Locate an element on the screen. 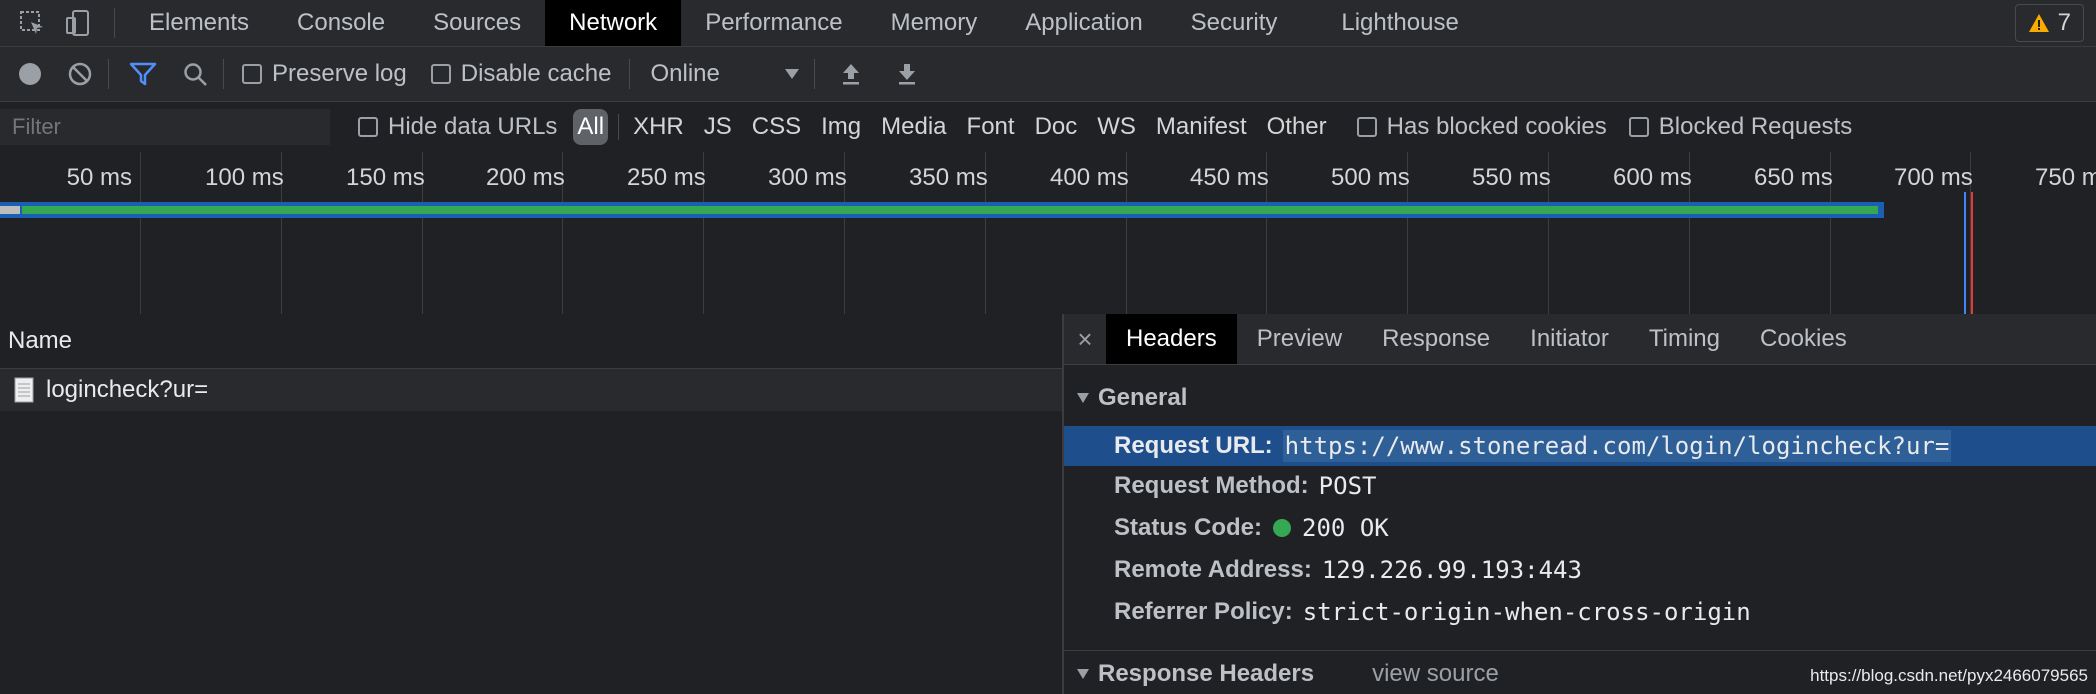 The image size is (2096, 694). header-value: POST is located at coordinates (1348, 486).